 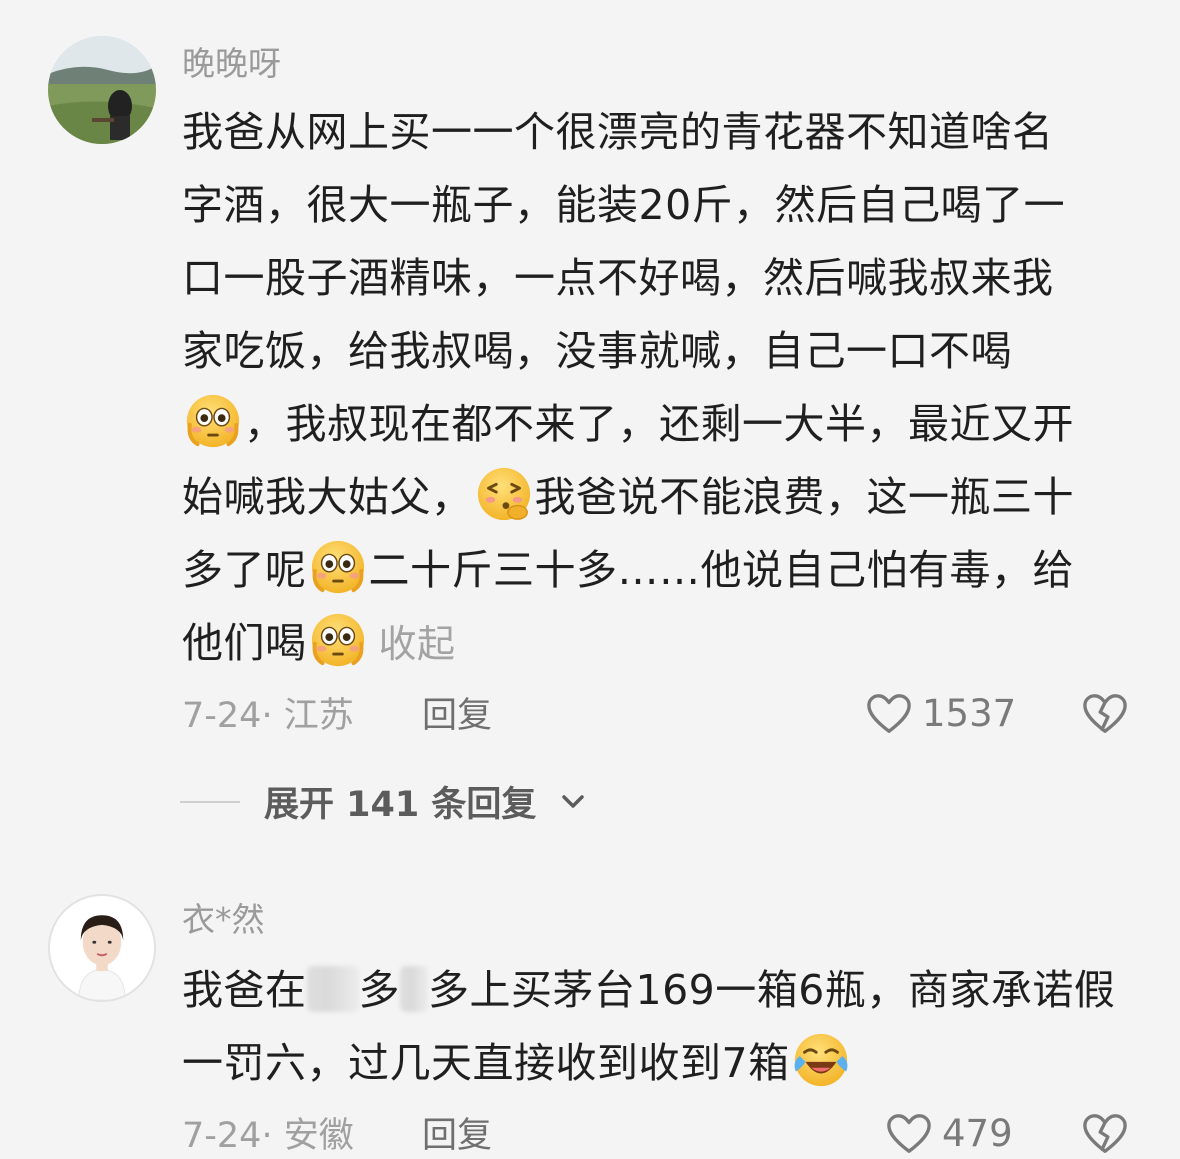 What do you see at coordinates (624, 205) in the screenshot?
I see `comment-line: 字酒，很大一瓶子，能装20斤，然后自己喝了一` at bounding box center [624, 205].